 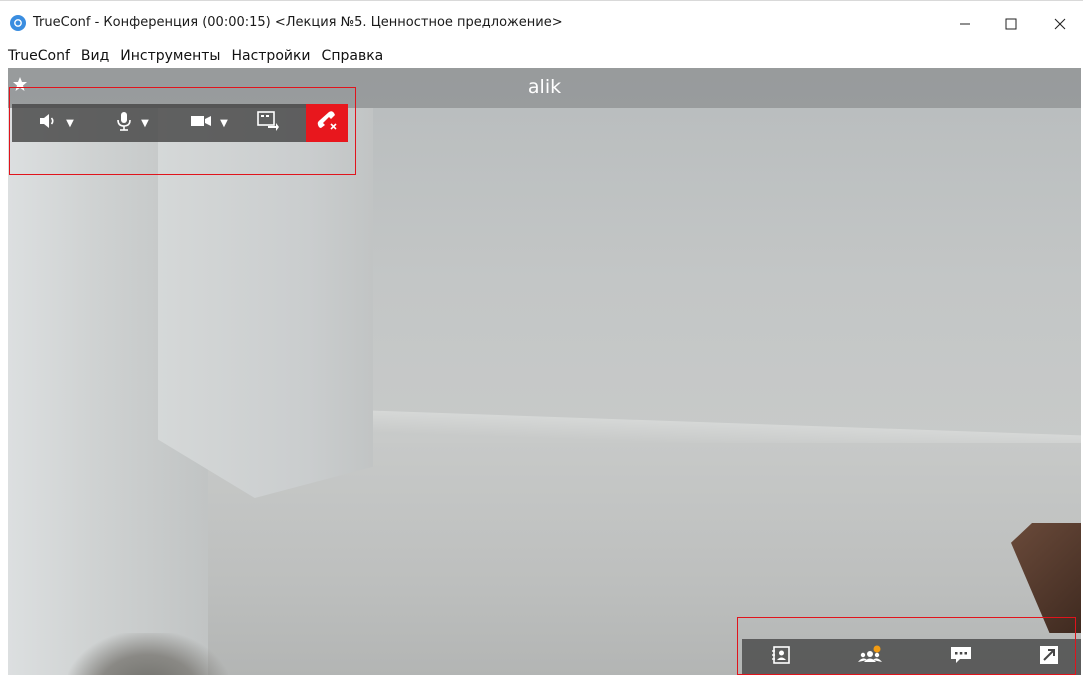 I want to click on menu-trueconf: TrueConf, so click(x=39, y=54).